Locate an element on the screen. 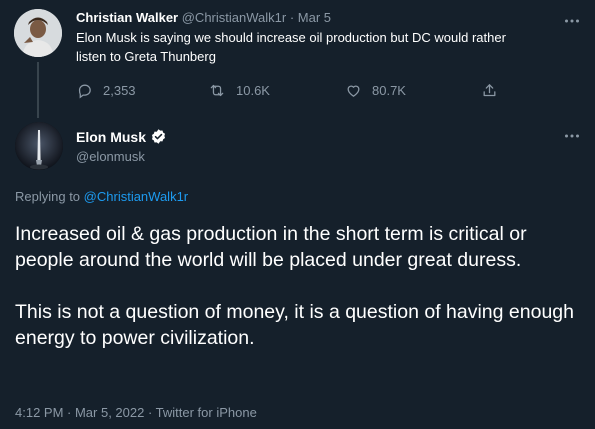 The width and height of the screenshot is (595, 429). share-icon is located at coordinates (489, 90).